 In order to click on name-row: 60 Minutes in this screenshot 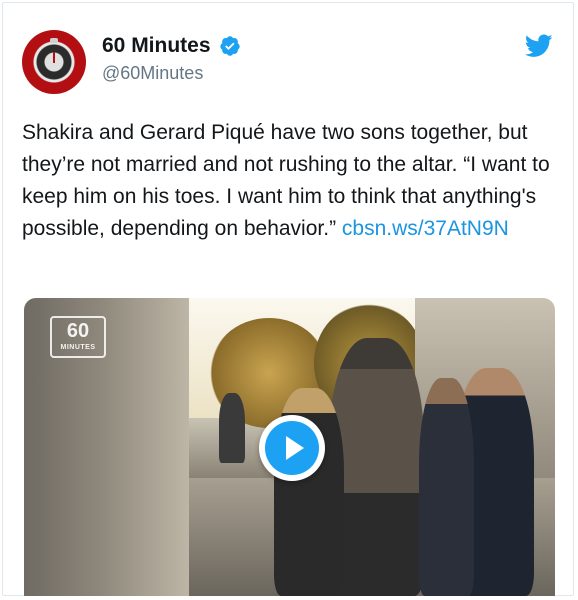, I will do `click(171, 46)`.